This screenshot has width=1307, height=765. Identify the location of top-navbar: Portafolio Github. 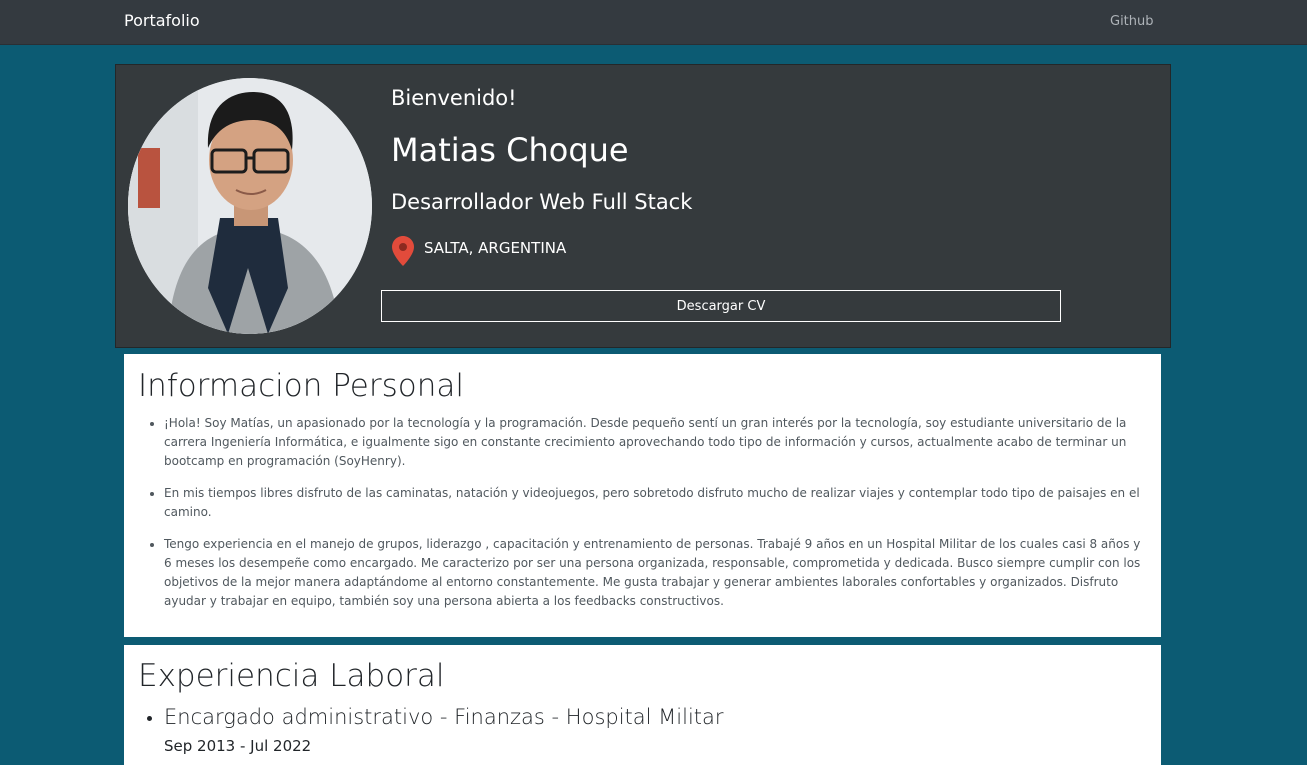
(653, 22).